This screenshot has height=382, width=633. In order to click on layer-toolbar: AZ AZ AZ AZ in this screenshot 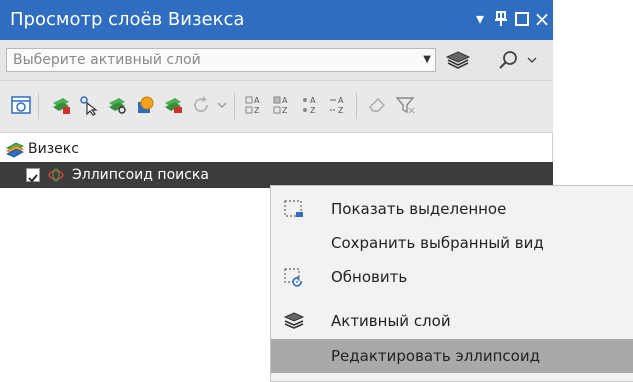, I will do `click(276, 106)`.